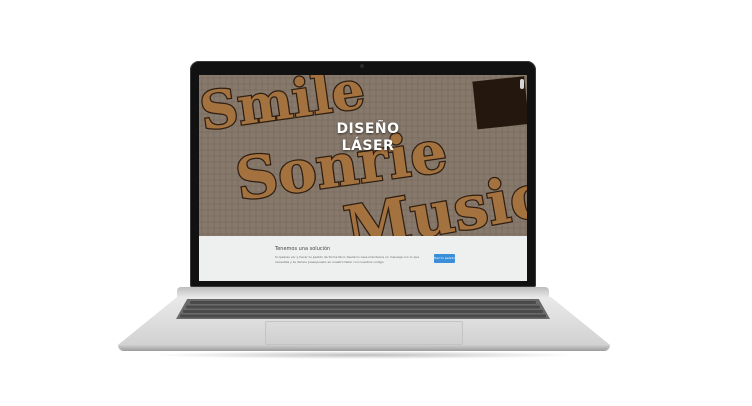 This screenshot has height=406, width=752. I want to click on keyboard, so click(363, 309).